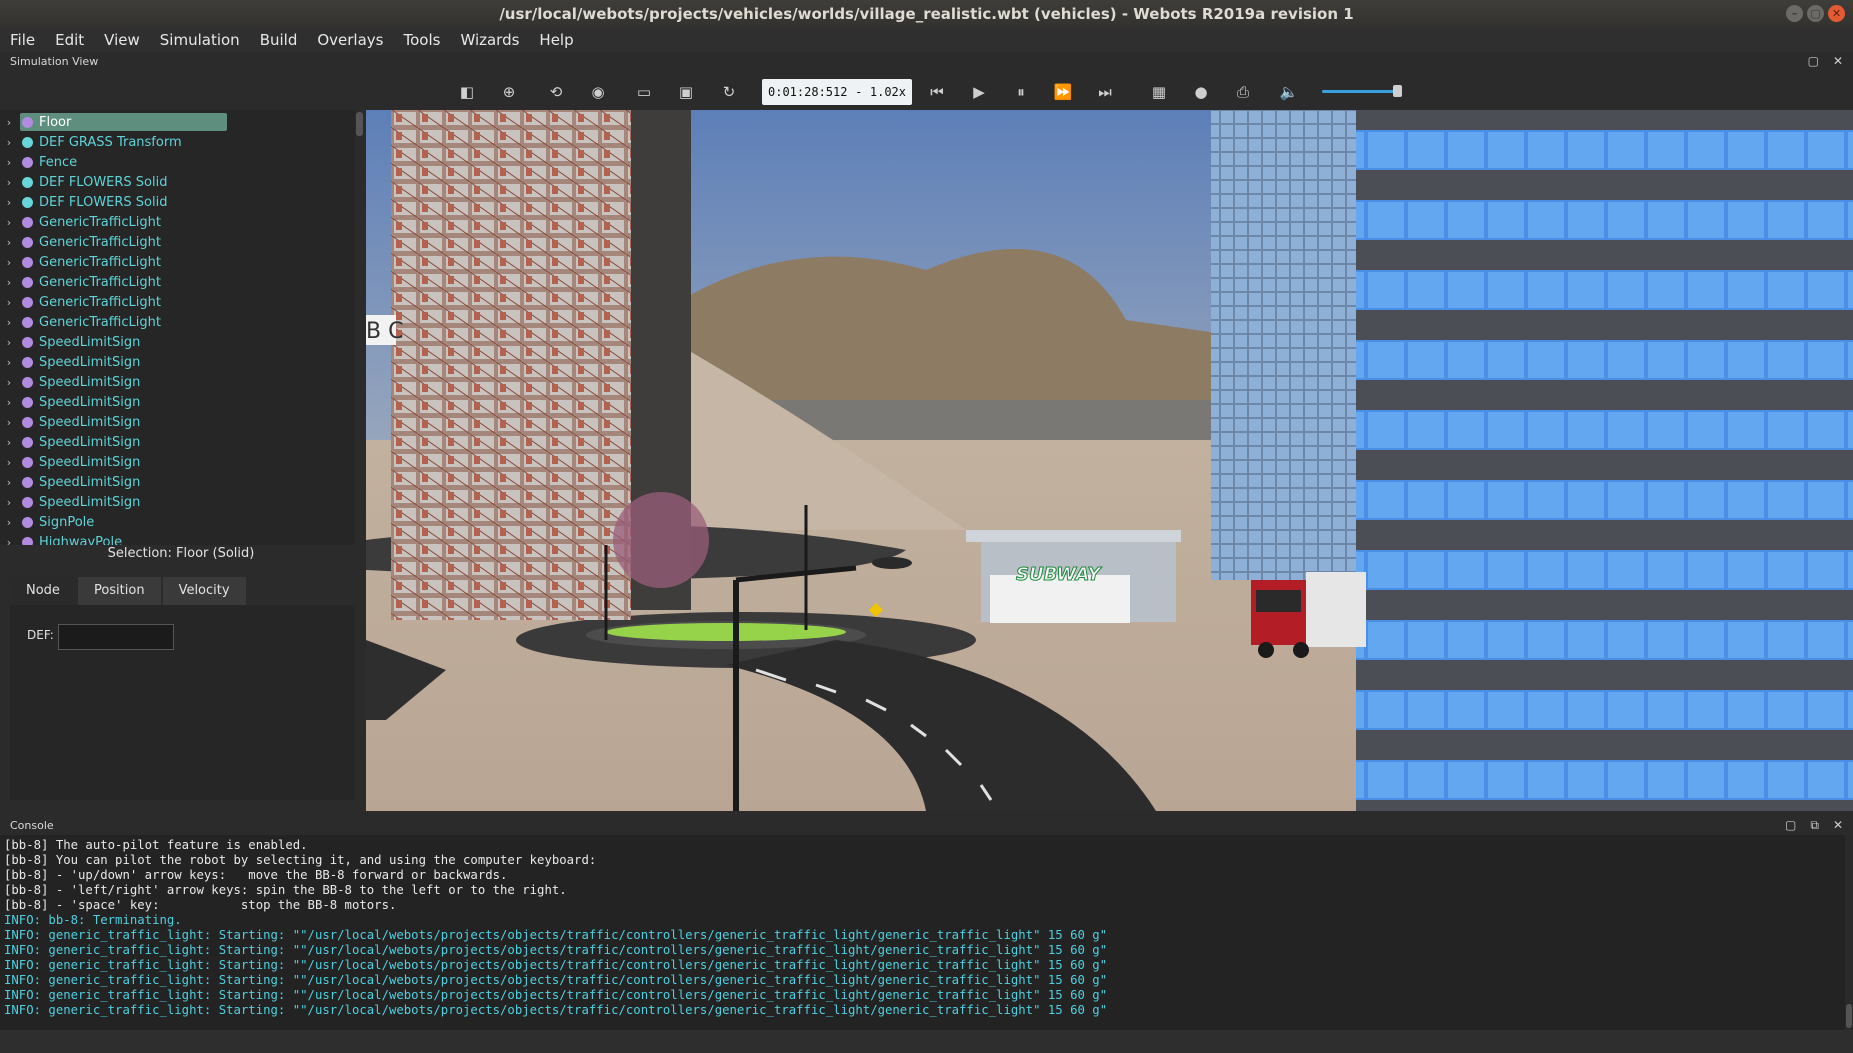 The image size is (1853, 1053). I want to click on menu-simulation: Simulation, so click(200, 40).